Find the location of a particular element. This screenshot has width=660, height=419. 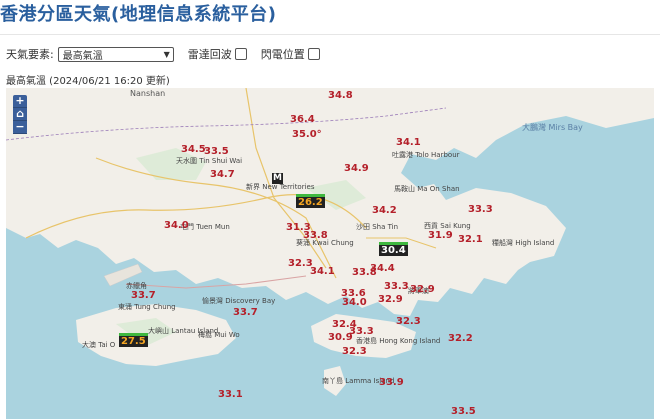

station-marker: 30.4 is located at coordinates (393, 249).